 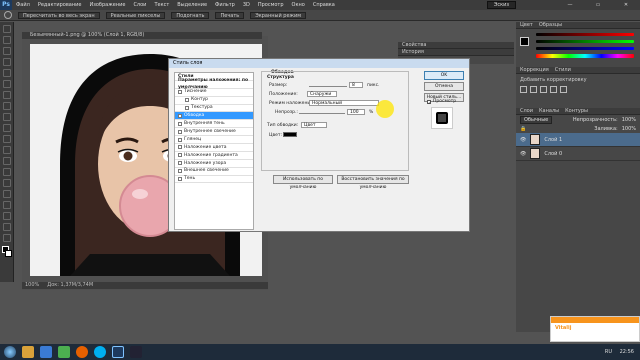 What do you see at coordinates (563, 89) in the screenshot?
I see `vibrance-icon` at bounding box center [563, 89].